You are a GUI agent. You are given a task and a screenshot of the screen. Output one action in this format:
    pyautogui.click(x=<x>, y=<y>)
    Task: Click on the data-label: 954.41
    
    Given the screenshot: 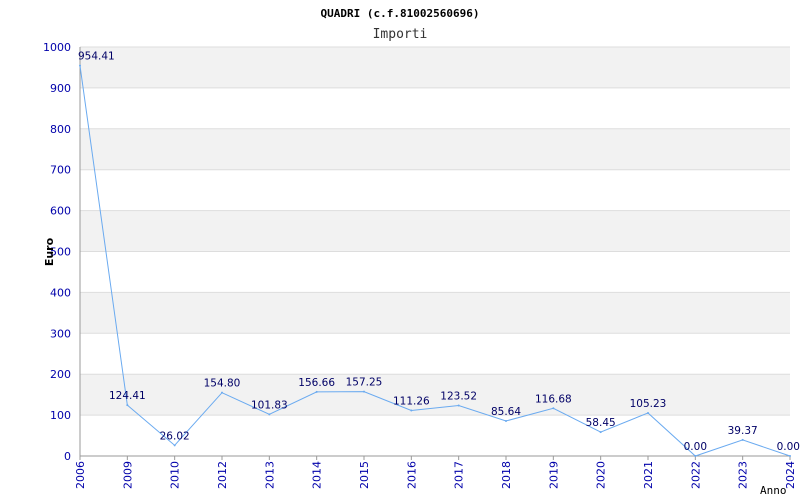 What is the action you would take?
    pyautogui.click(x=96, y=57)
    